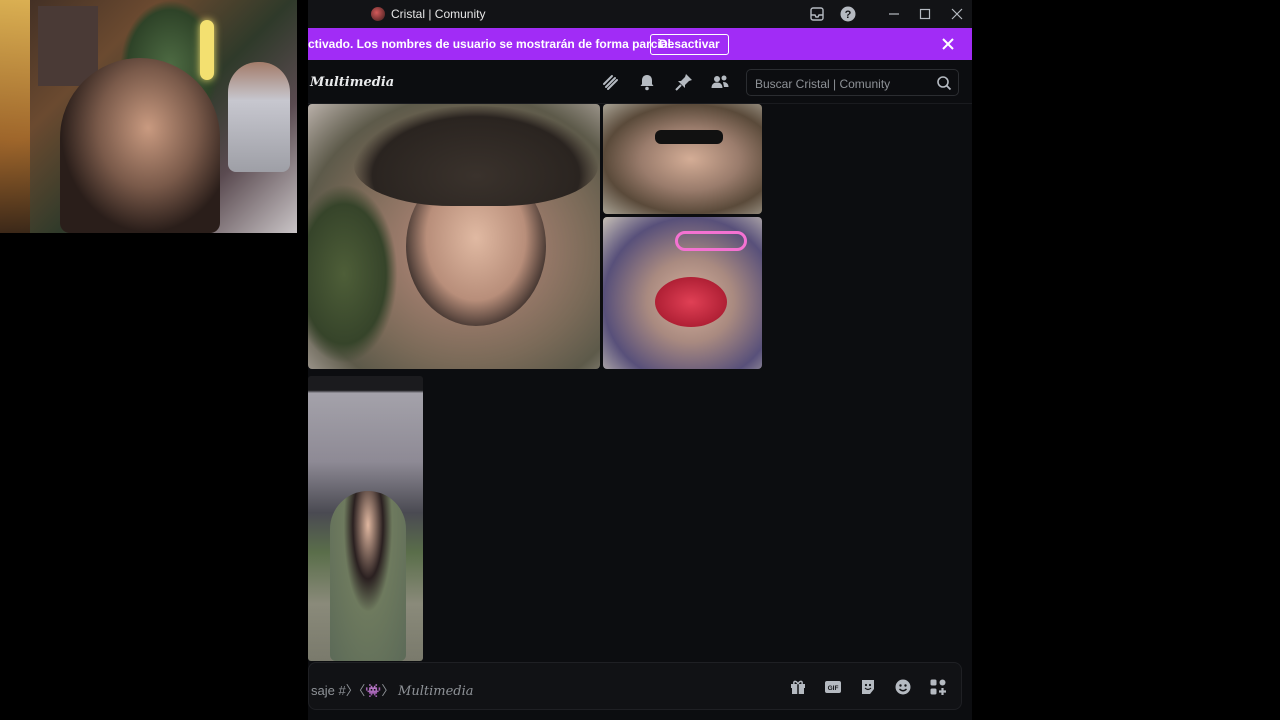 This screenshot has width=1280, height=720. What do you see at coordinates (378, 14) in the screenshot?
I see `app-icon` at bounding box center [378, 14].